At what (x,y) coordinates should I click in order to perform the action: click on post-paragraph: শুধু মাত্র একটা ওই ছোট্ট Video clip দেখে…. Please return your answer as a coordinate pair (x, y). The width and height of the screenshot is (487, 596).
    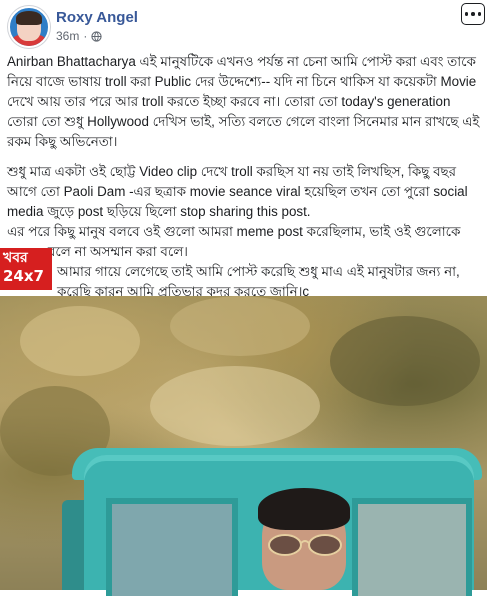
    Looking at the image, I should click on (237, 191).